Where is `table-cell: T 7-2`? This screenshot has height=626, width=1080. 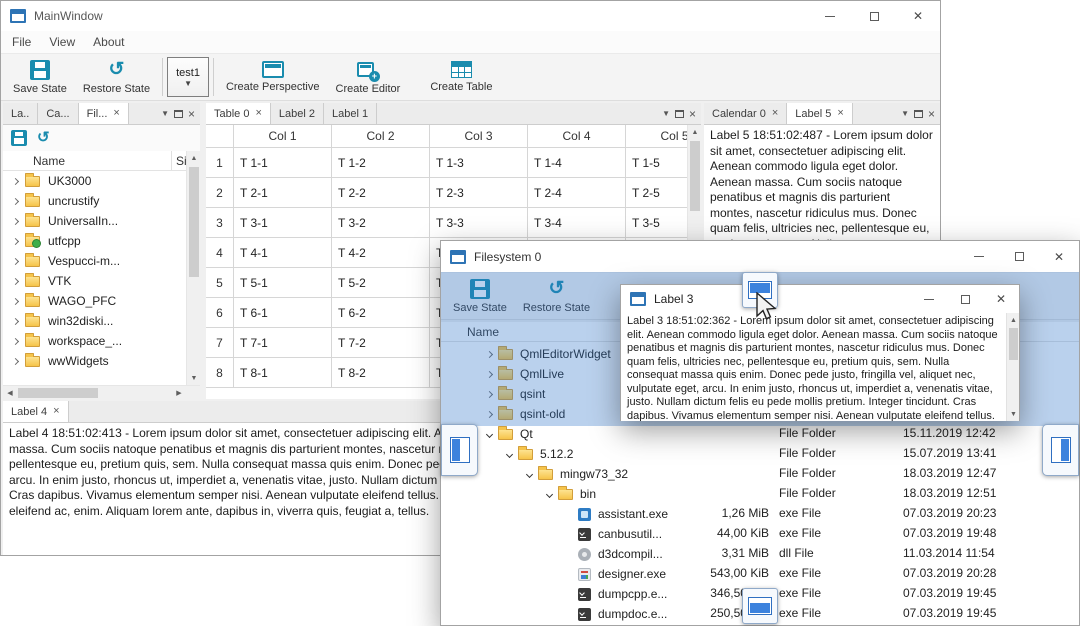 table-cell: T 7-2 is located at coordinates (381, 343).